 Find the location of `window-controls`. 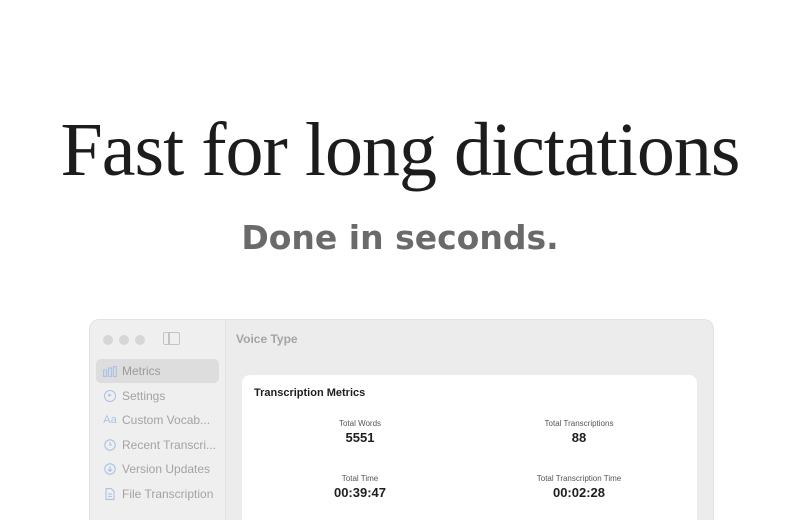

window-controls is located at coordinates (124, 340).